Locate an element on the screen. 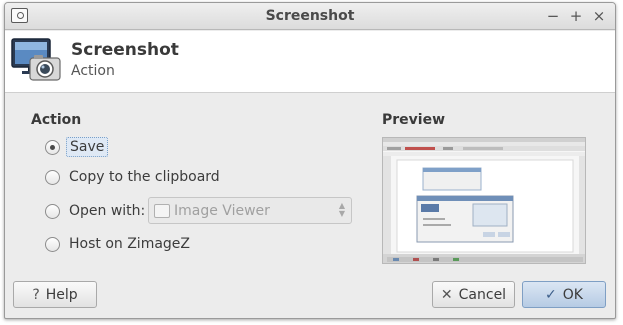  chevron-updown-icon: ▲ ▼ is located at coordinates (341, 209).